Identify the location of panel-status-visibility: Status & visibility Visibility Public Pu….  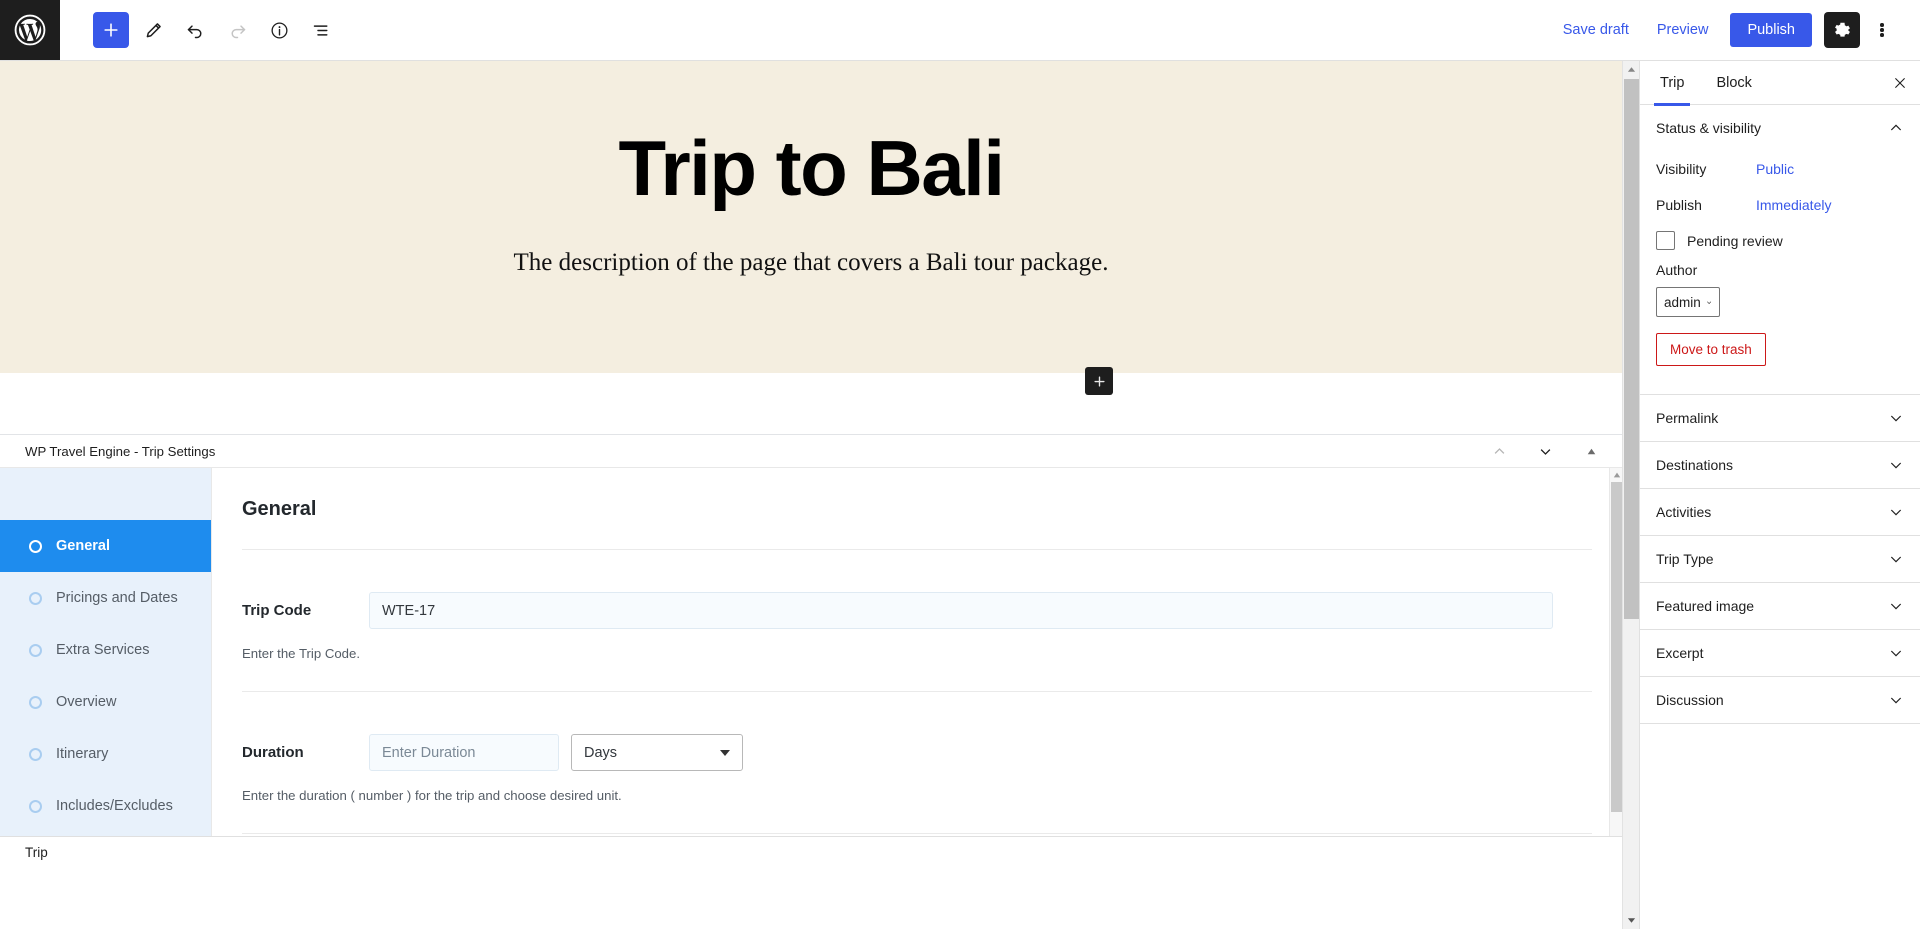
(1780, 250).